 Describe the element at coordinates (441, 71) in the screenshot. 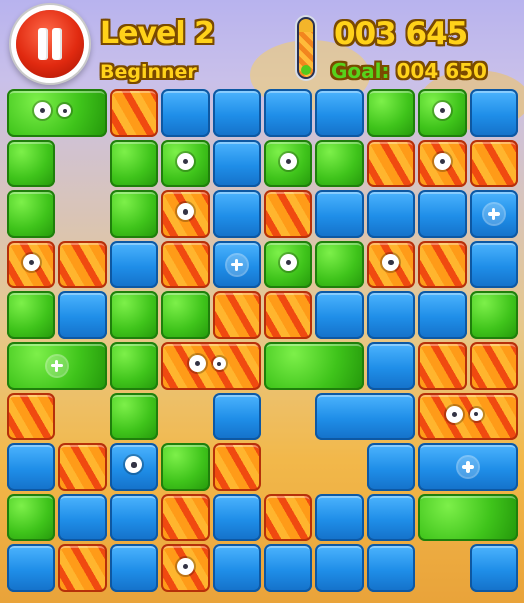

I see `goal-value: 004 650` at that location.